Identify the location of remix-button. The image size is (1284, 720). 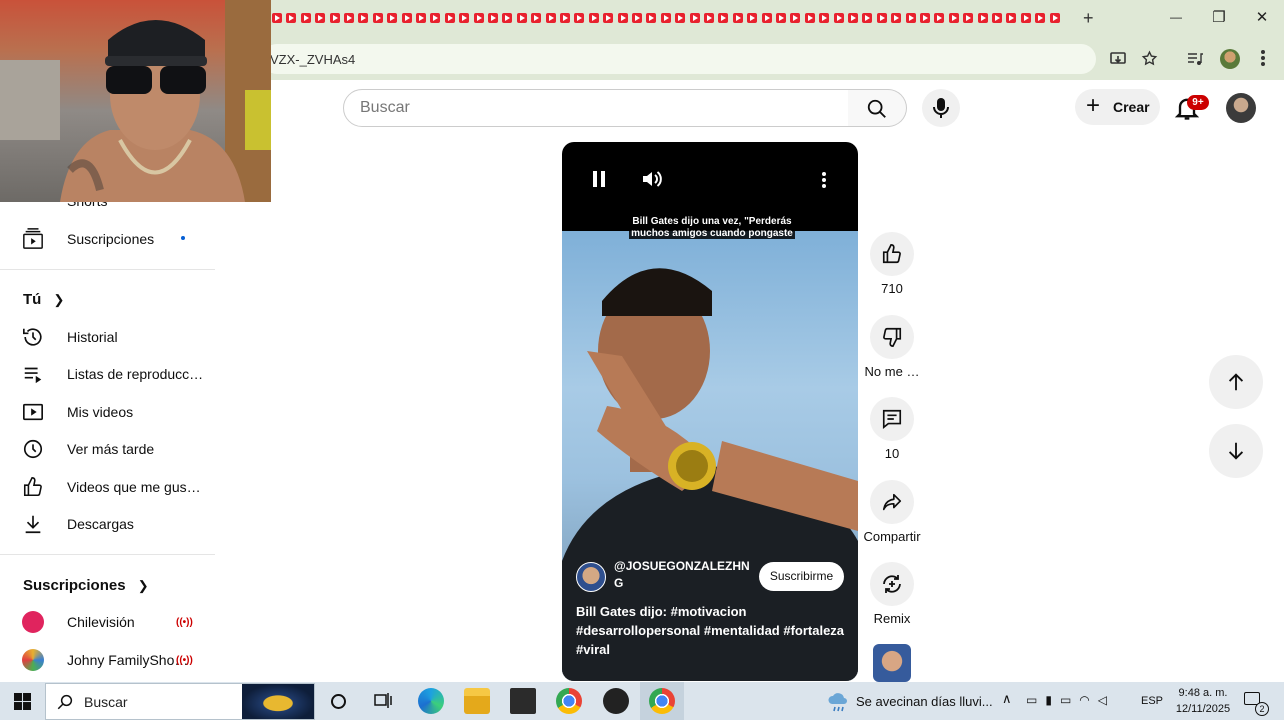
(892, 584).